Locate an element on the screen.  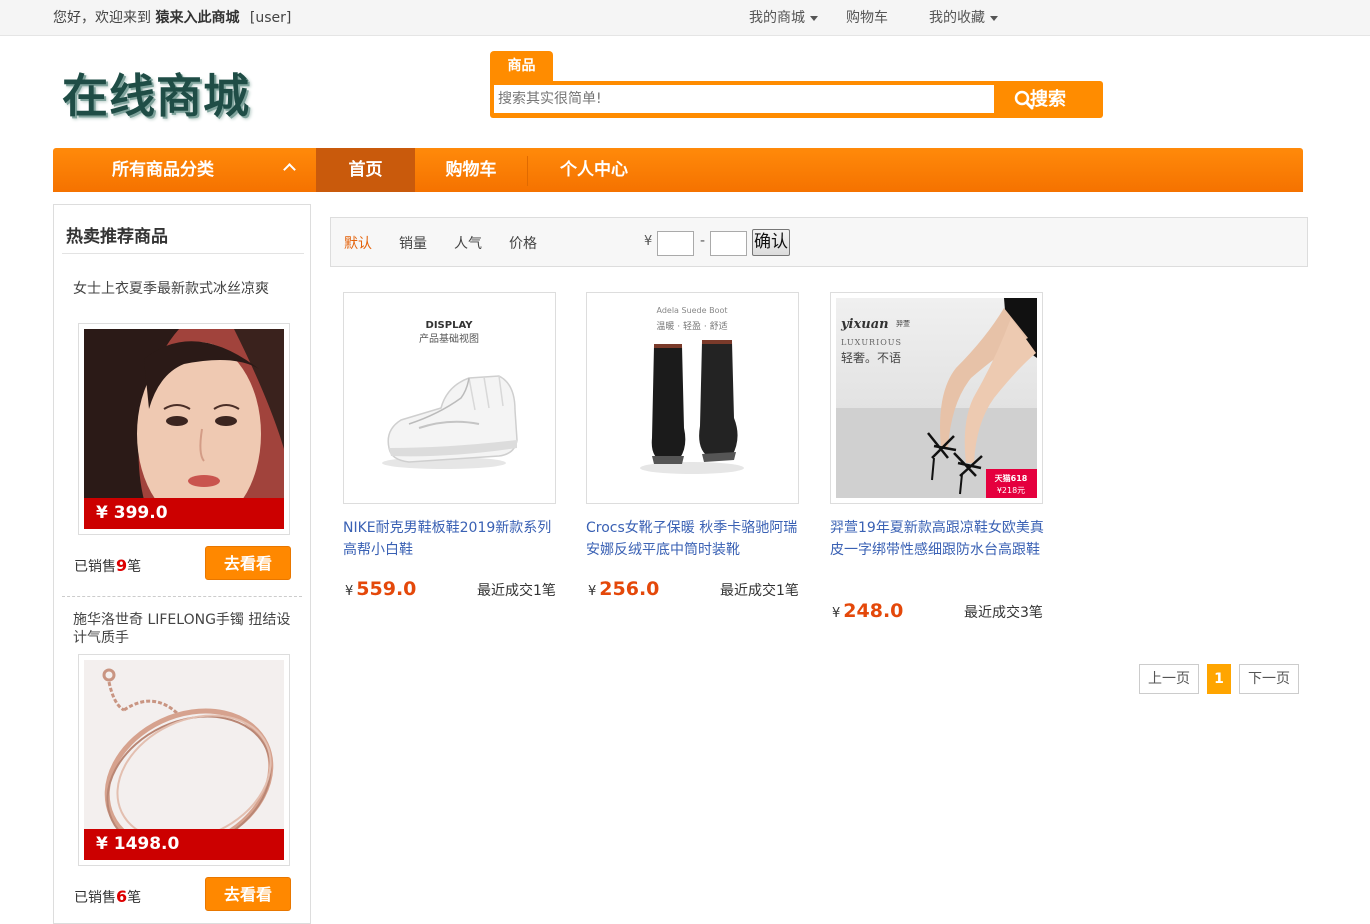
hot-item-name: 女士上衣夏季最新款式冰丝凉爽 is located at coordinates (185, 289).